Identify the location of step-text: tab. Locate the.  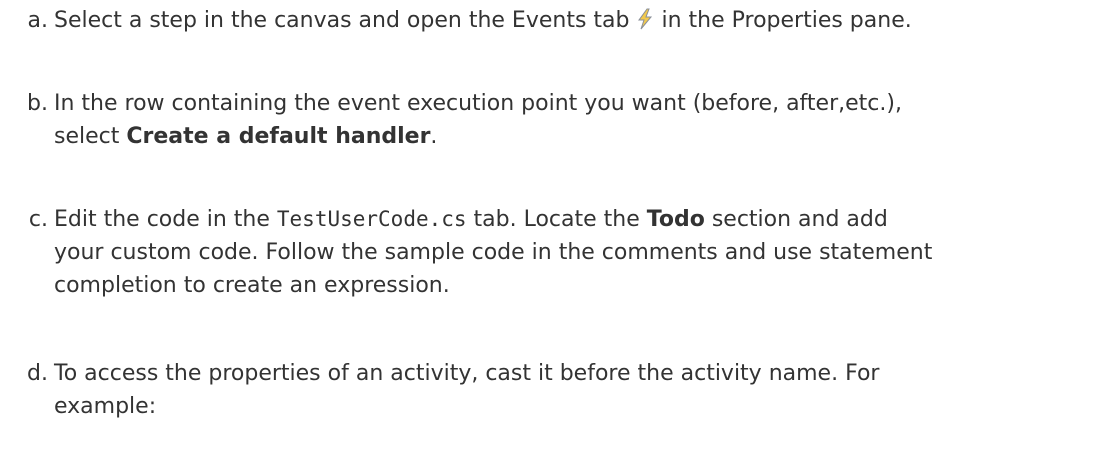
(556, 219).